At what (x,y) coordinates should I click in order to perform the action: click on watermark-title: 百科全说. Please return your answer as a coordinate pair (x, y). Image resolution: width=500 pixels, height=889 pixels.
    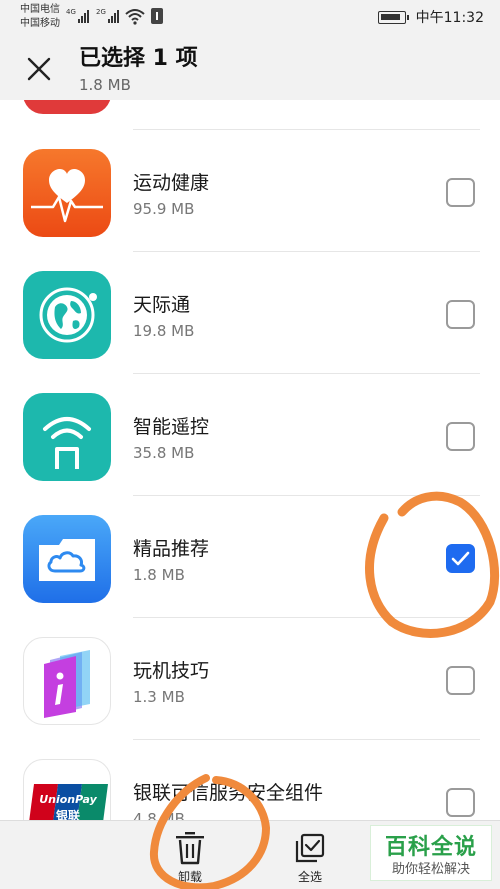
    Looking at the image, I should click on (430, 847).